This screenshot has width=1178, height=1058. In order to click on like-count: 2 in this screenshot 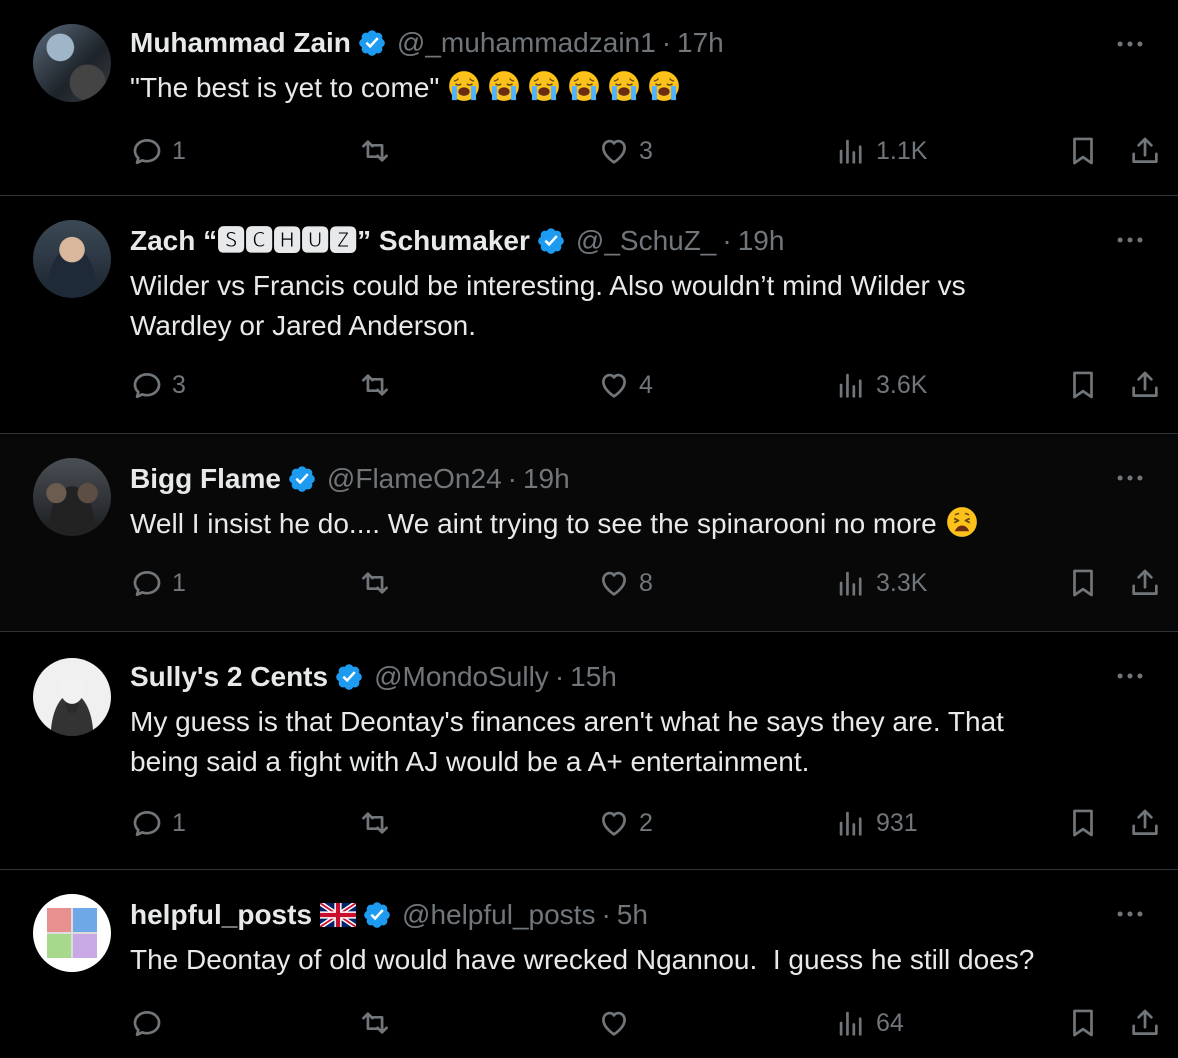, I will do `click(646, 822)`.